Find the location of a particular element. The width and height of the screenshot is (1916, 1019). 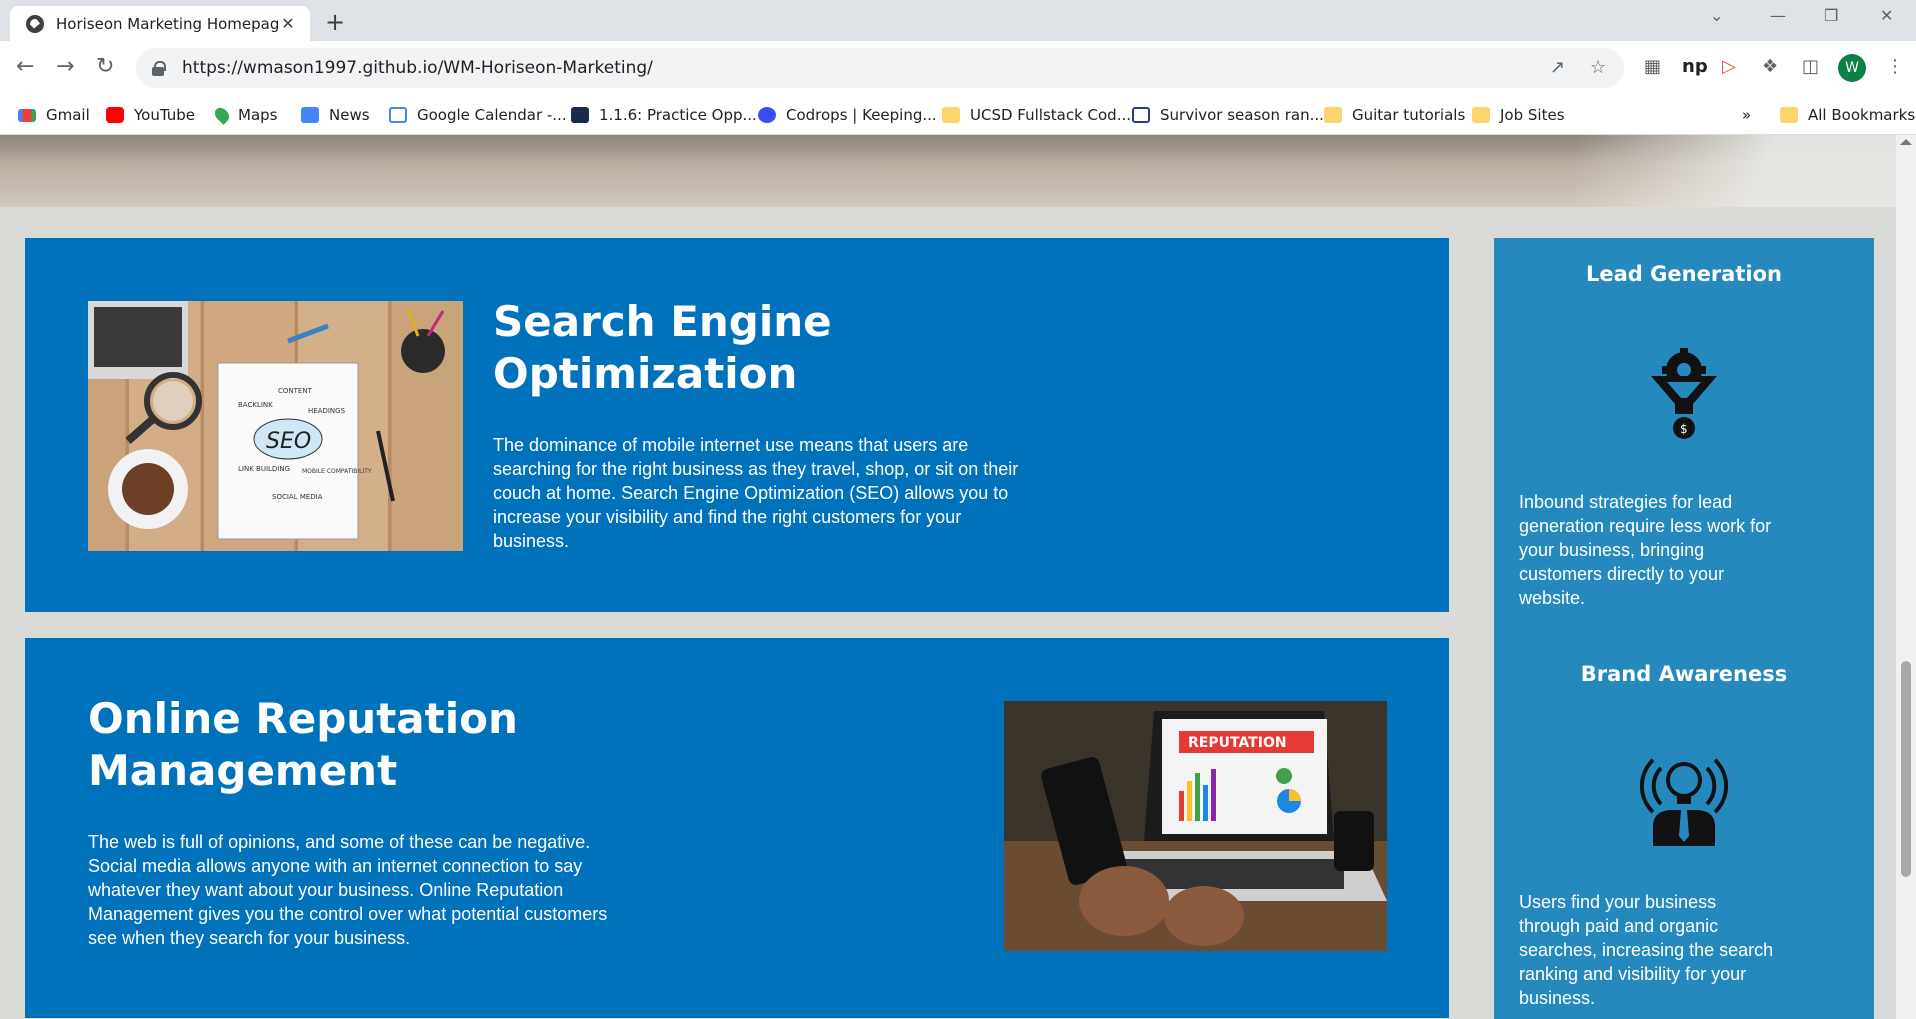

close-tab-icon: ✕ is located at coordinates (288, 23).